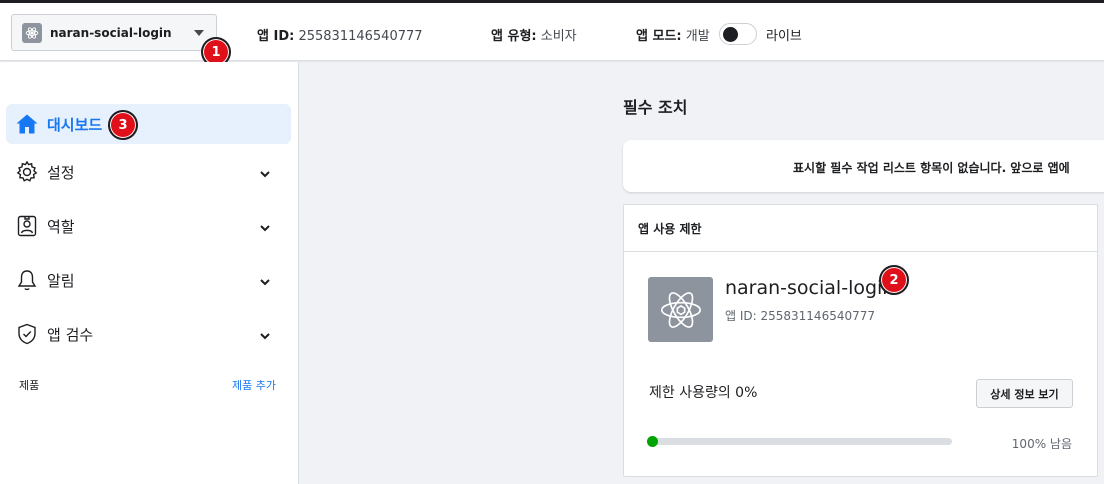 This screenshot has width=1104, height=484. Describe the element at coordinates (1024, 393) in the screenshot. I see `view-details-button: 상세 정보 보기` at that location.